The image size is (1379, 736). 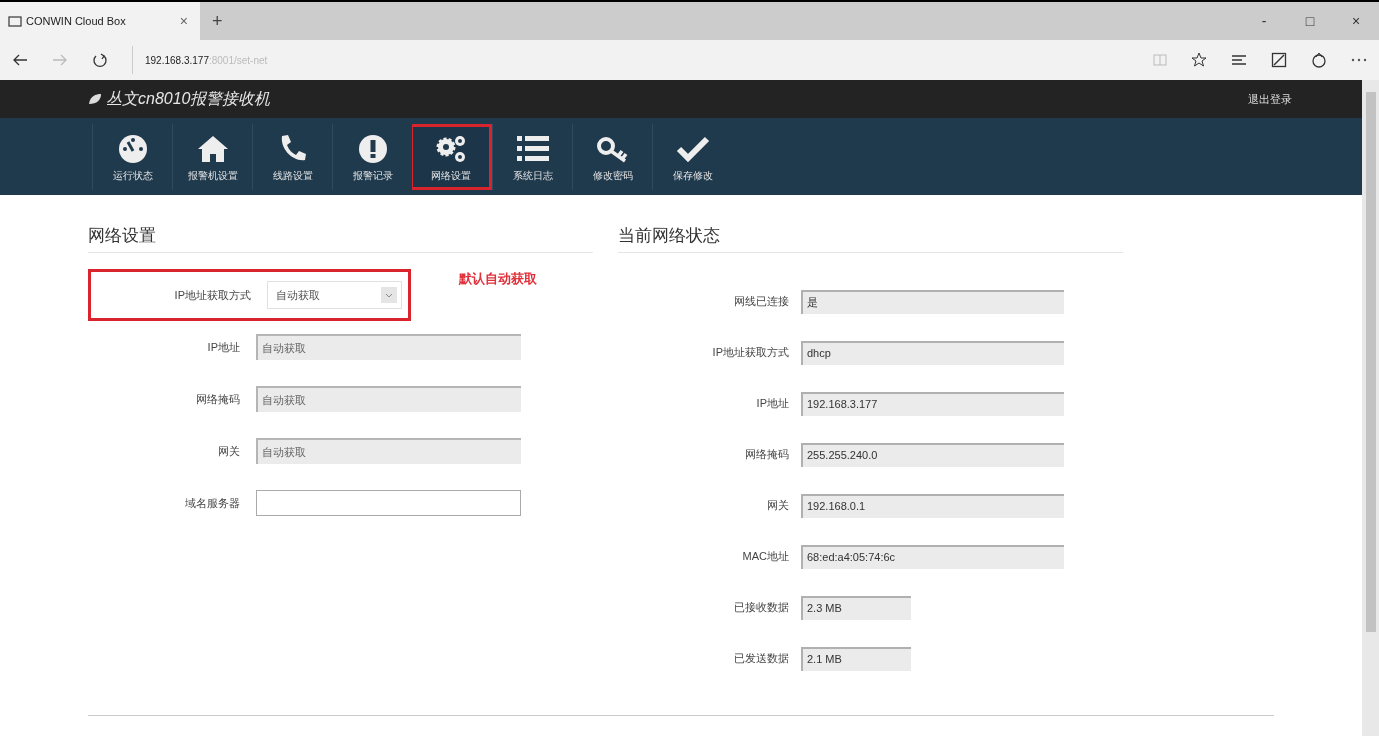 I want to click on readonly-field: dhcp, so click(x=932, y=352).